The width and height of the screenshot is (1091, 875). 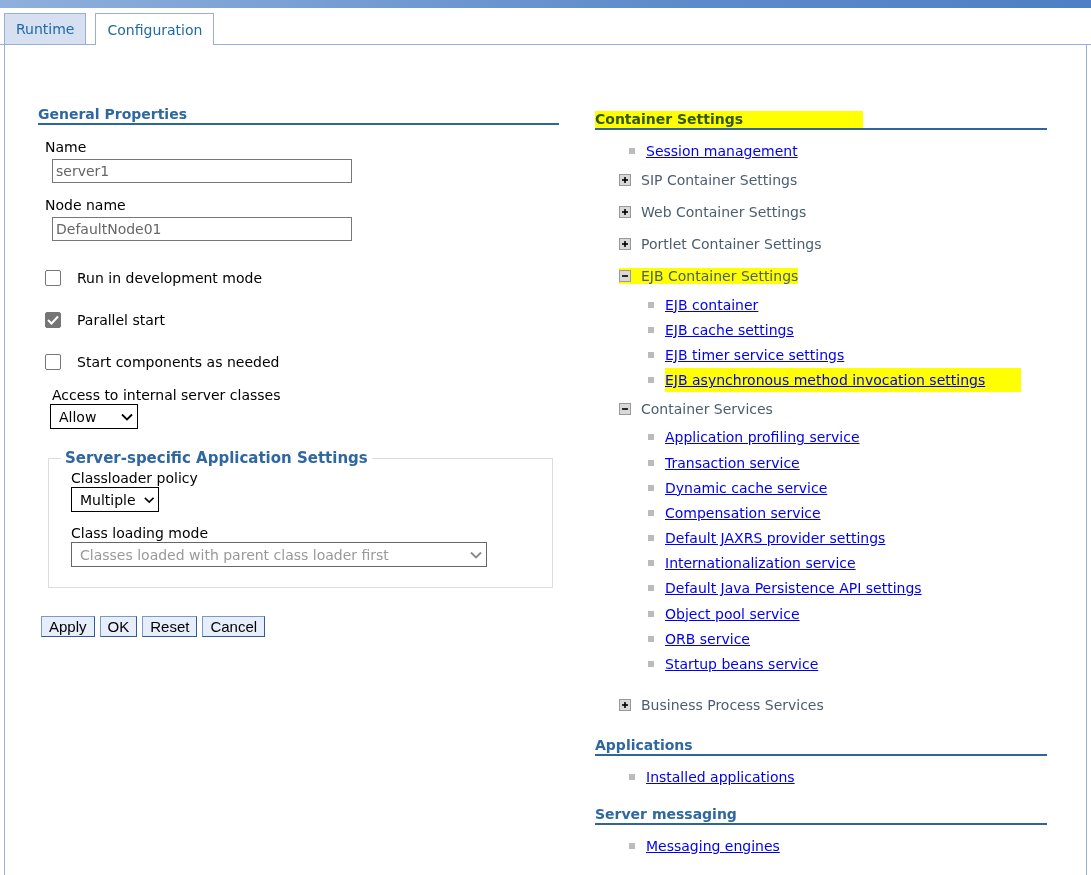 What do you see at coordinates (720, 244) in the screenshot?
I see `group-toggle: Portlet Container Settings` at bounding box center [720, 244].